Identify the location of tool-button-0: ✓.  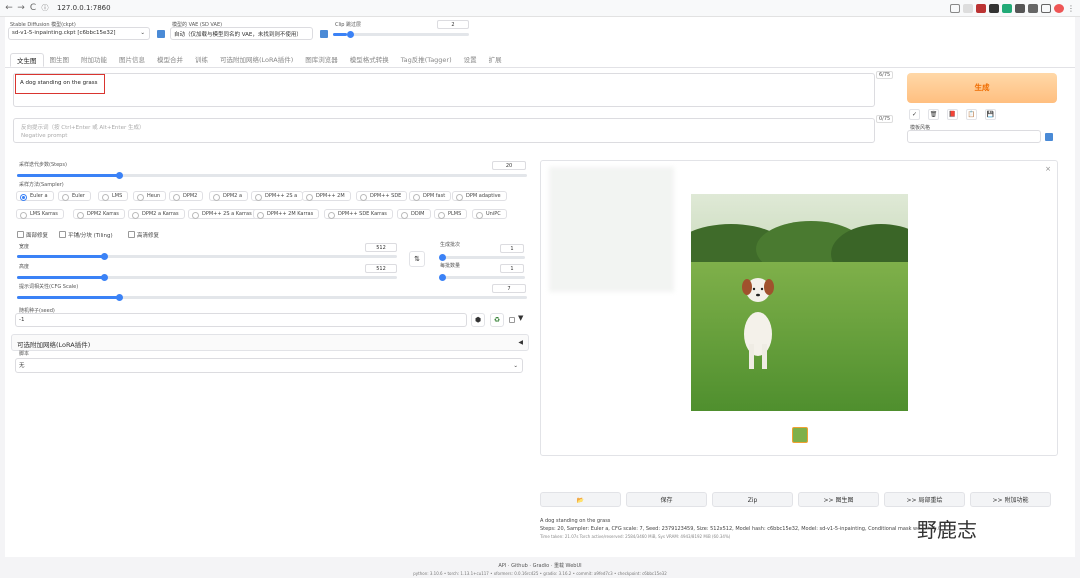
(914, 114).